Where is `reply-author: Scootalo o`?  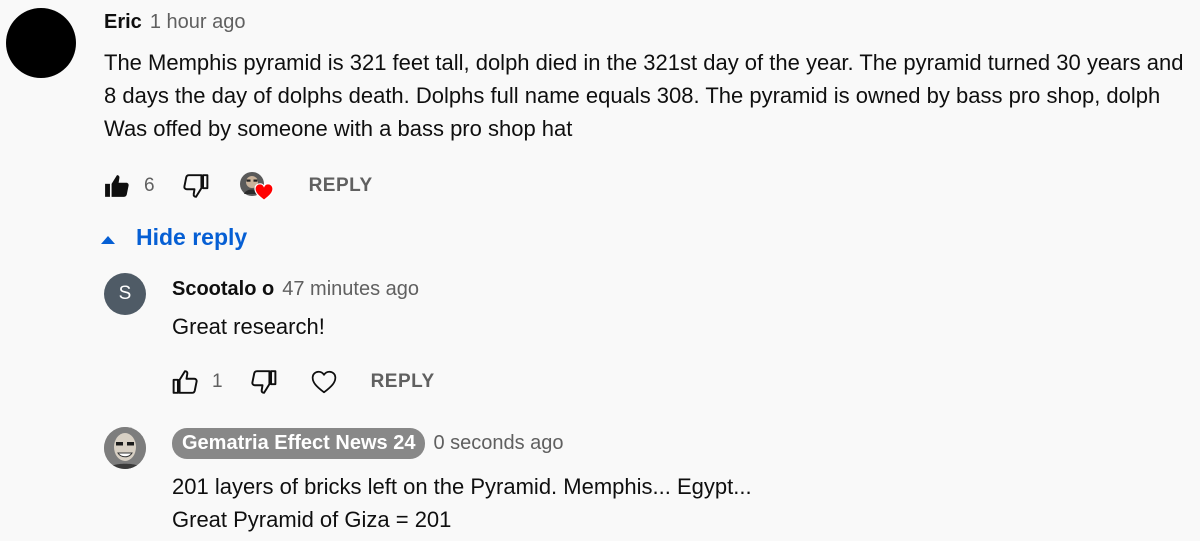 reply-author: Scootalo o is located at coordinates (223, 289).